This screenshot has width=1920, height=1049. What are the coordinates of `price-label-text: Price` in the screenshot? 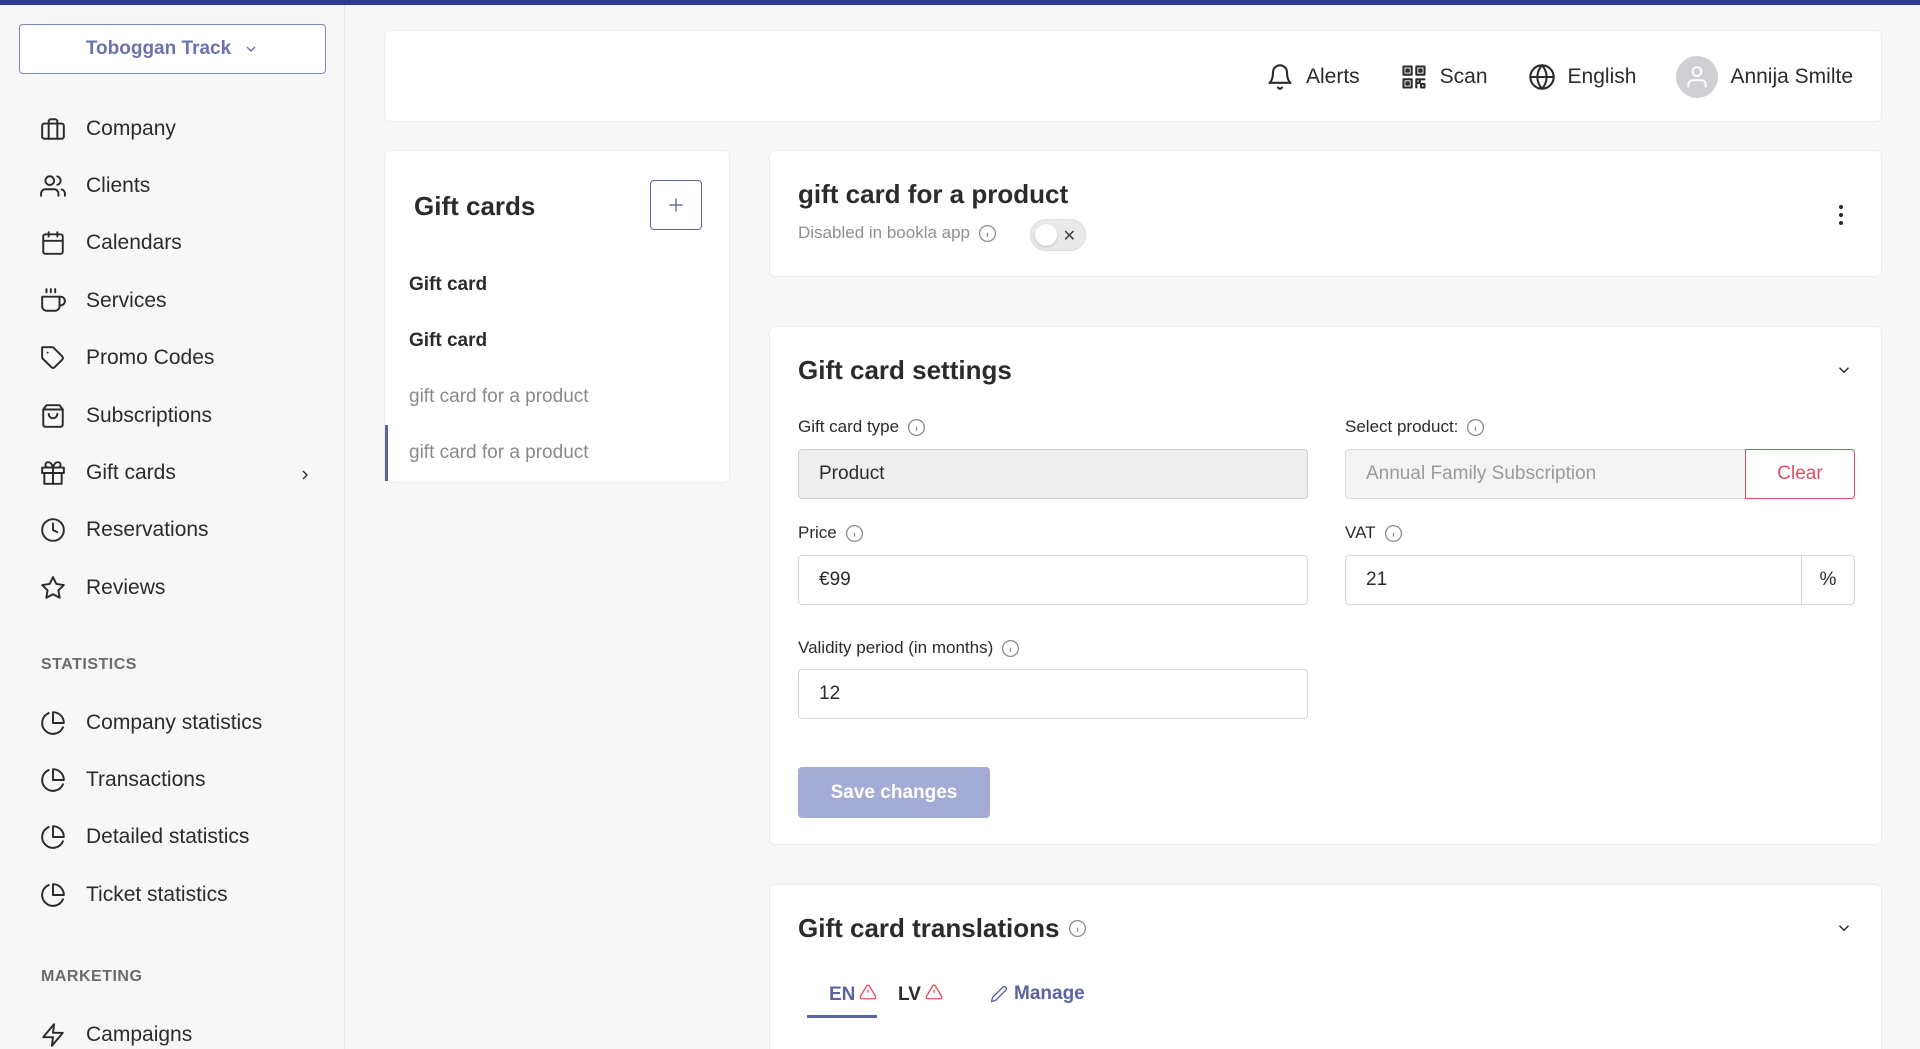 It's located at (817, 532).